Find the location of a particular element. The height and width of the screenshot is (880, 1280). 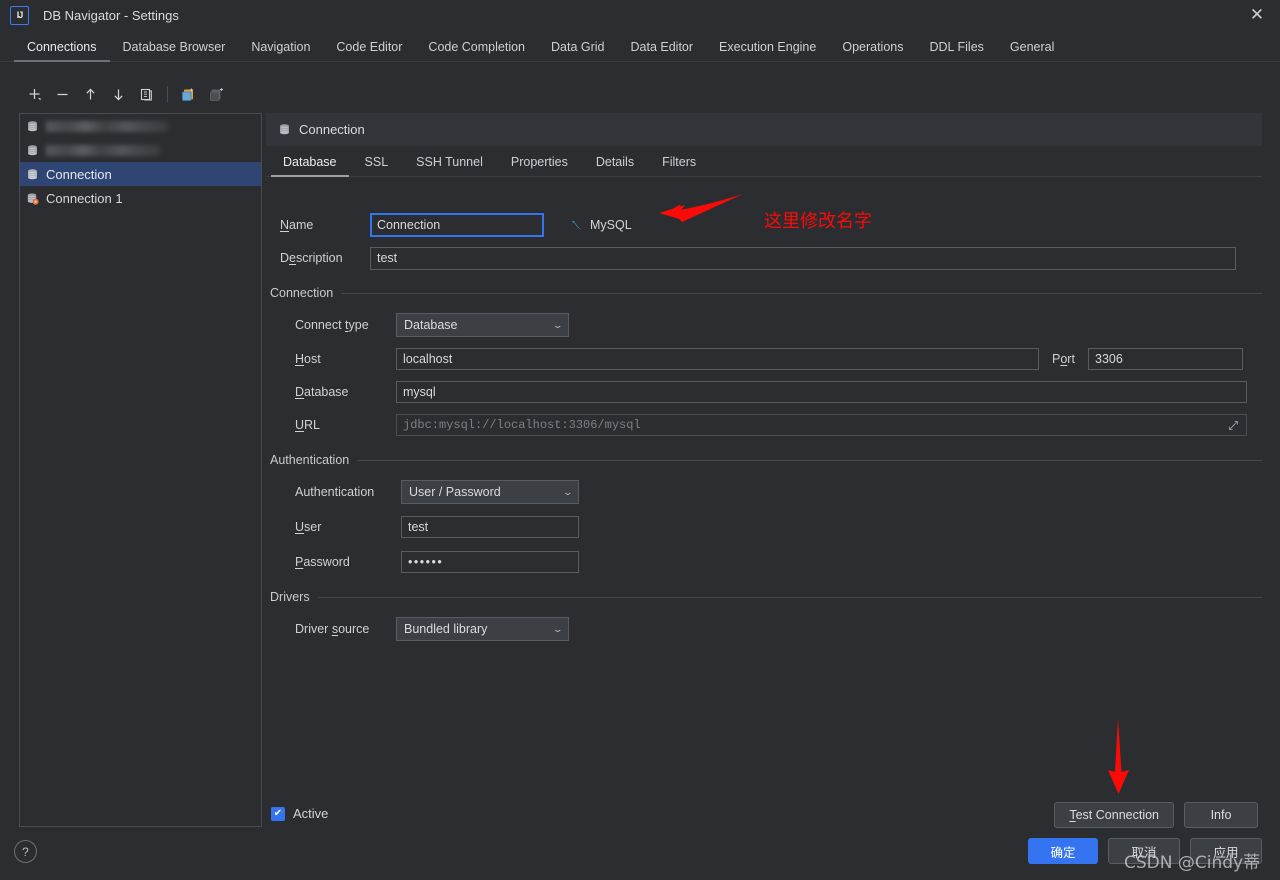

dialog-buttons: 确定 取消 应用 is located at coordinates (1145, 851).